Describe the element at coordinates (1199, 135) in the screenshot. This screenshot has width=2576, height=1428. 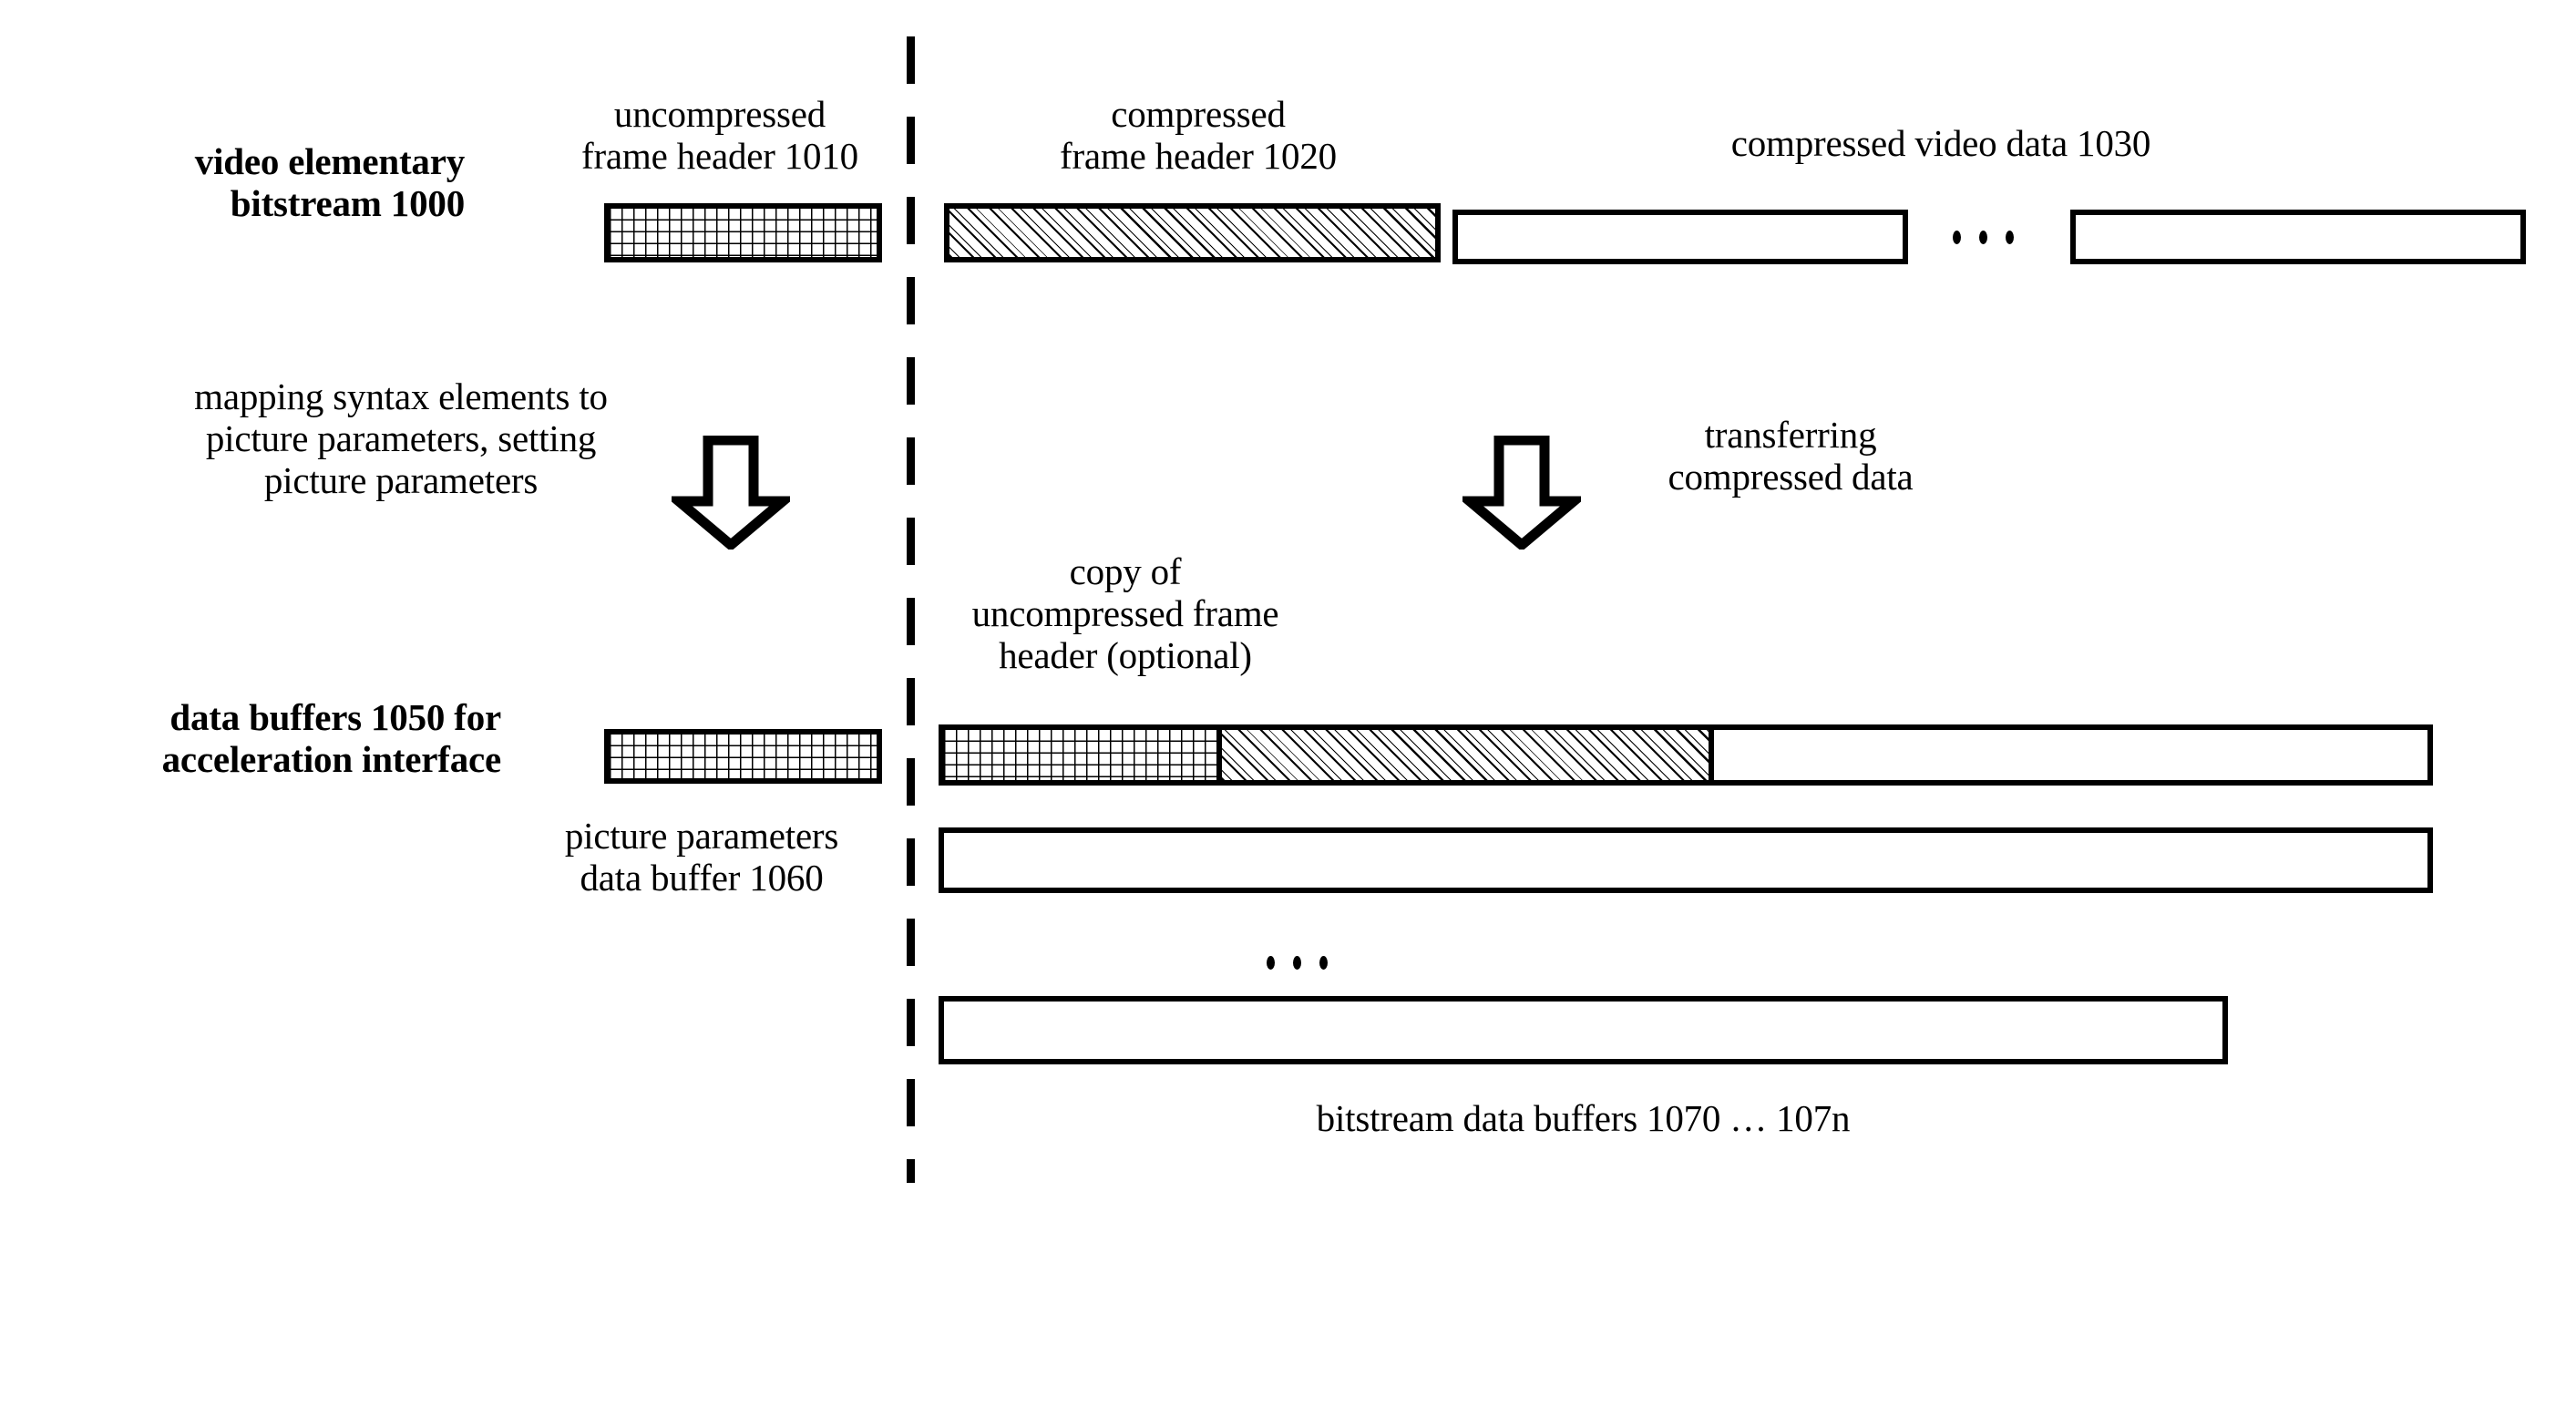
I see `compressed-frame-header-label: compressed frame header 1020` at that location.